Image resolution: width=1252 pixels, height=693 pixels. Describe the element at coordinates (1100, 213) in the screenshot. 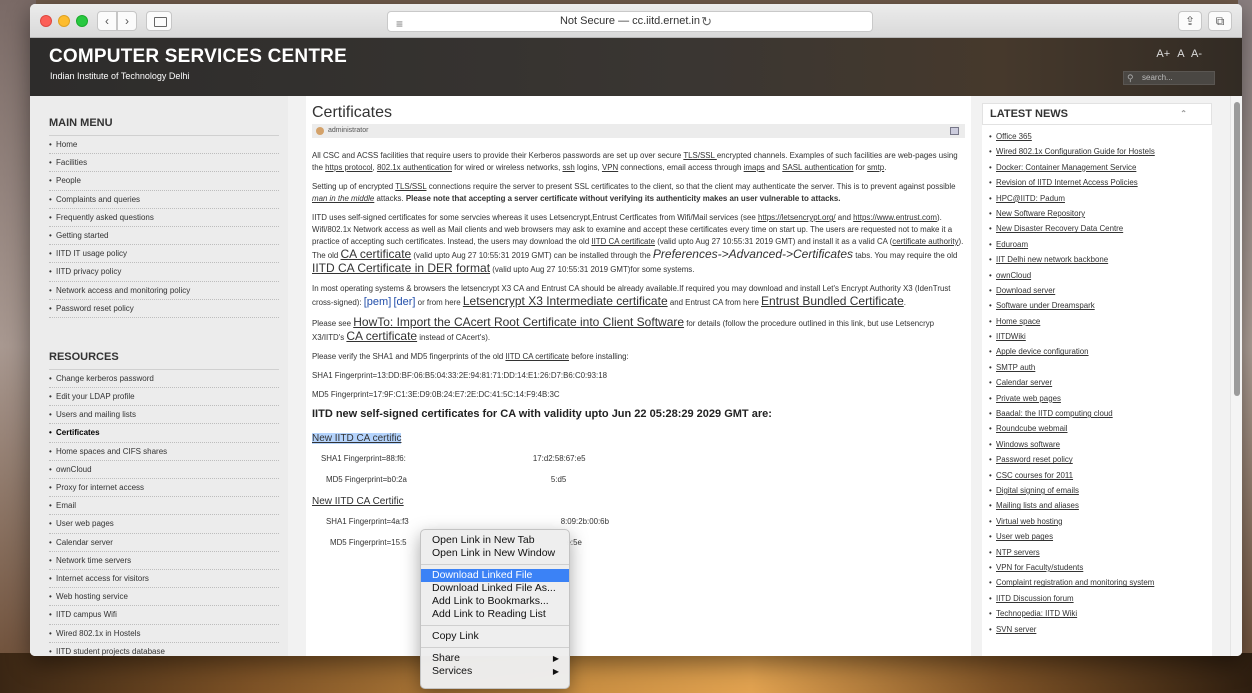

I see `news-item: New Software Repository` at that location.